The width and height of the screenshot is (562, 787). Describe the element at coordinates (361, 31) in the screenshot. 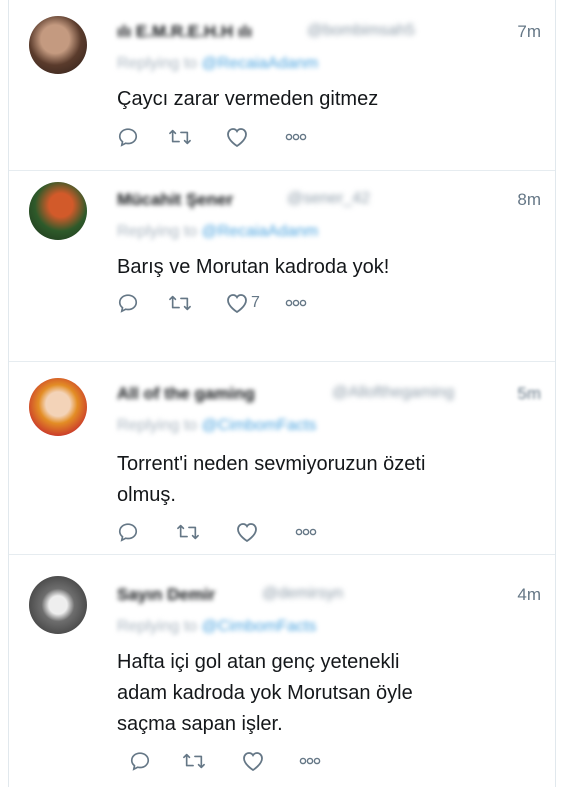

I see `user-handle: @bombimsah5` at that location.